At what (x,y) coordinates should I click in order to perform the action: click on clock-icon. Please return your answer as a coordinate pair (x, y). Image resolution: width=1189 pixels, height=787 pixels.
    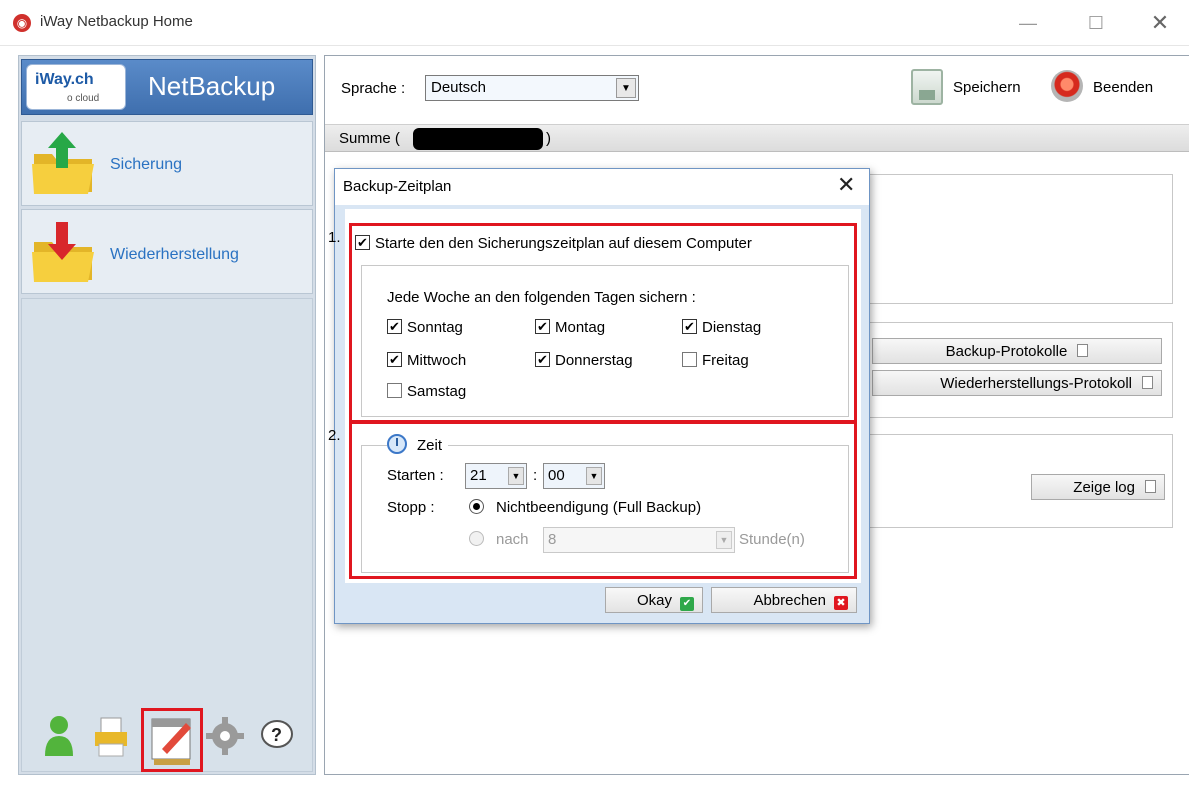
    Looking at the image, I should click on (397, 444).